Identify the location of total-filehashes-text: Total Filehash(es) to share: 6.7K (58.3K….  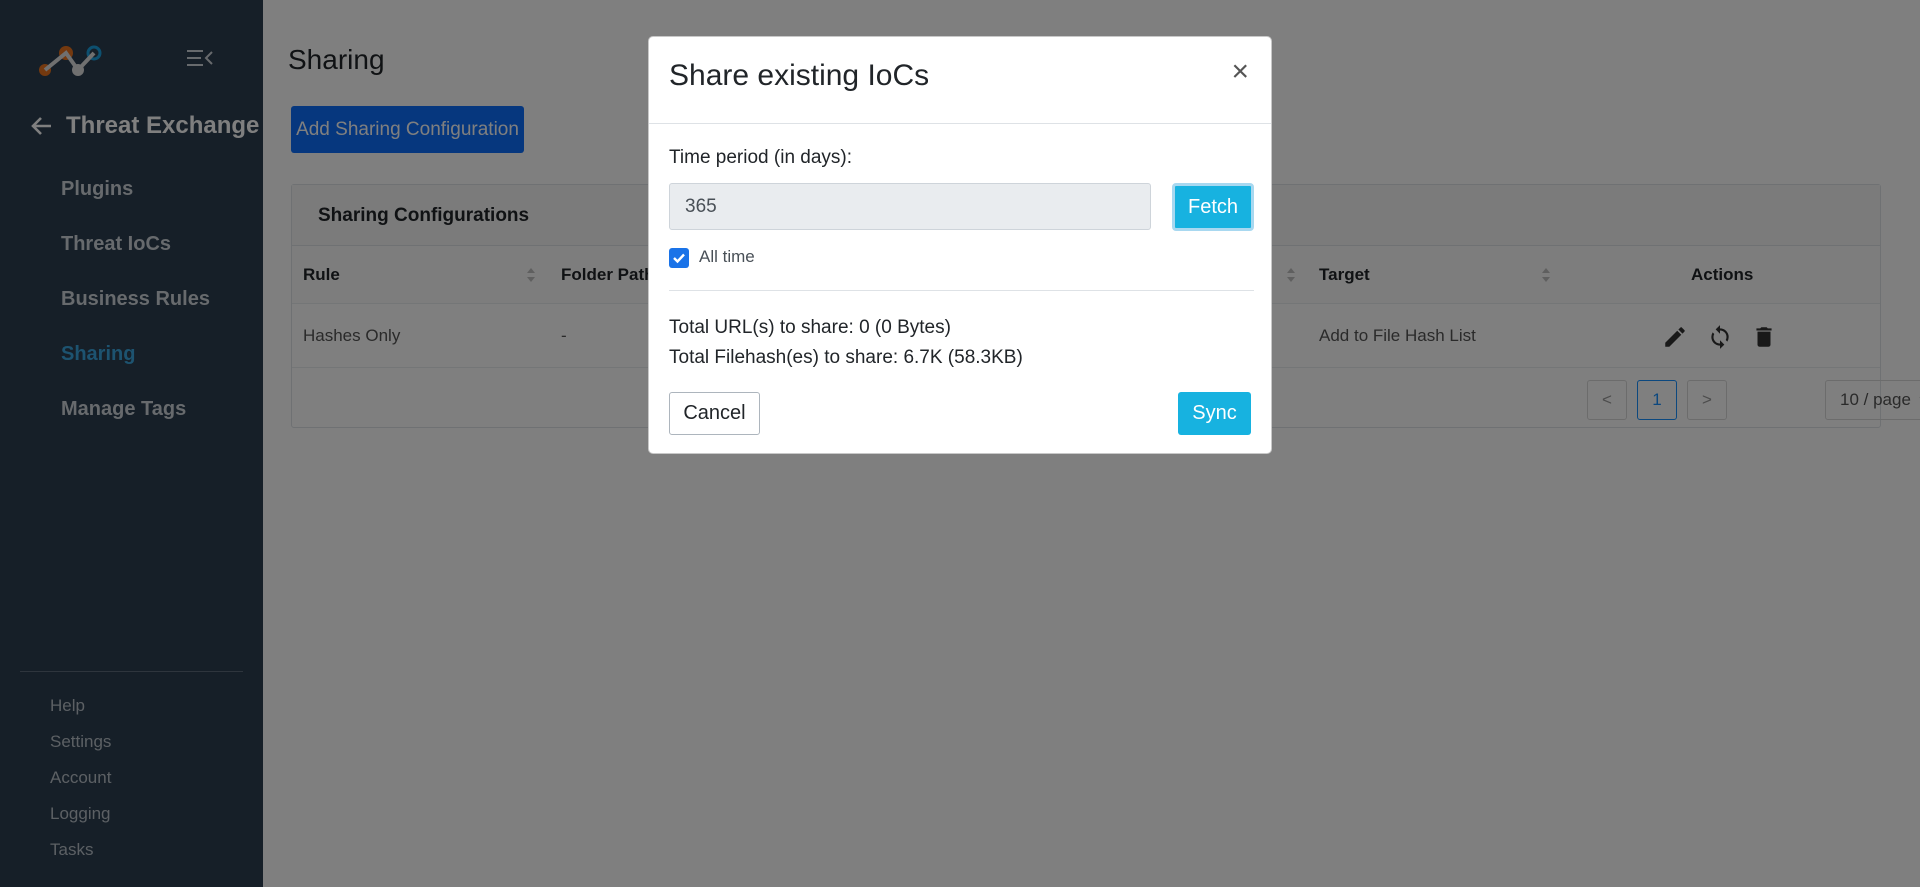
(846, 357).